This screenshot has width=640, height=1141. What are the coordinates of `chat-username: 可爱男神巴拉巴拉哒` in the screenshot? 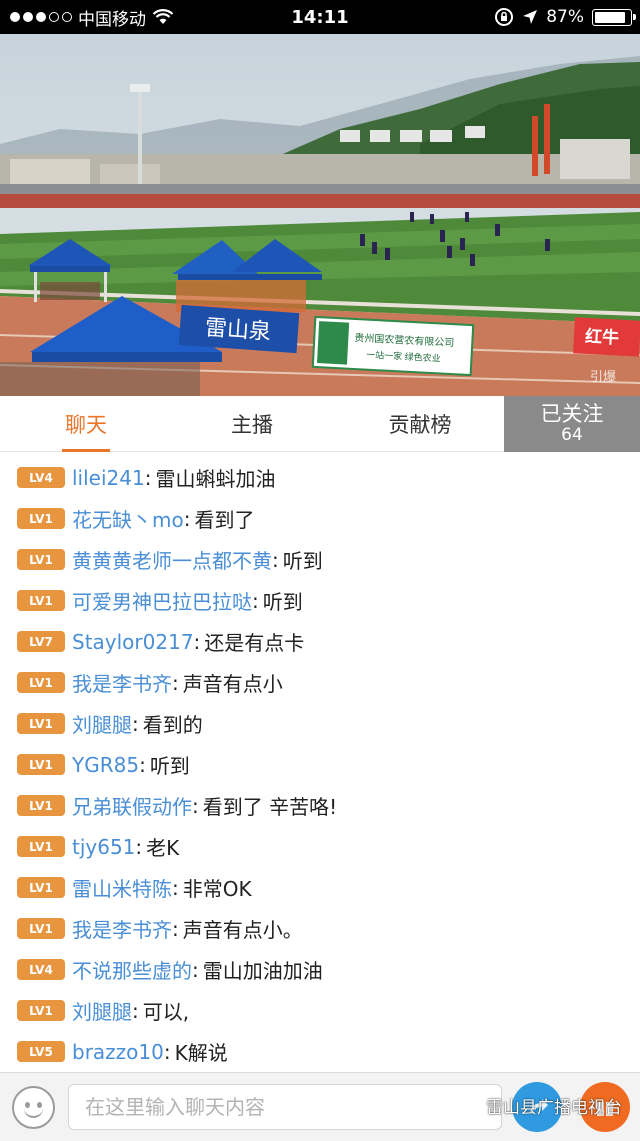 It's located at (162, 600).